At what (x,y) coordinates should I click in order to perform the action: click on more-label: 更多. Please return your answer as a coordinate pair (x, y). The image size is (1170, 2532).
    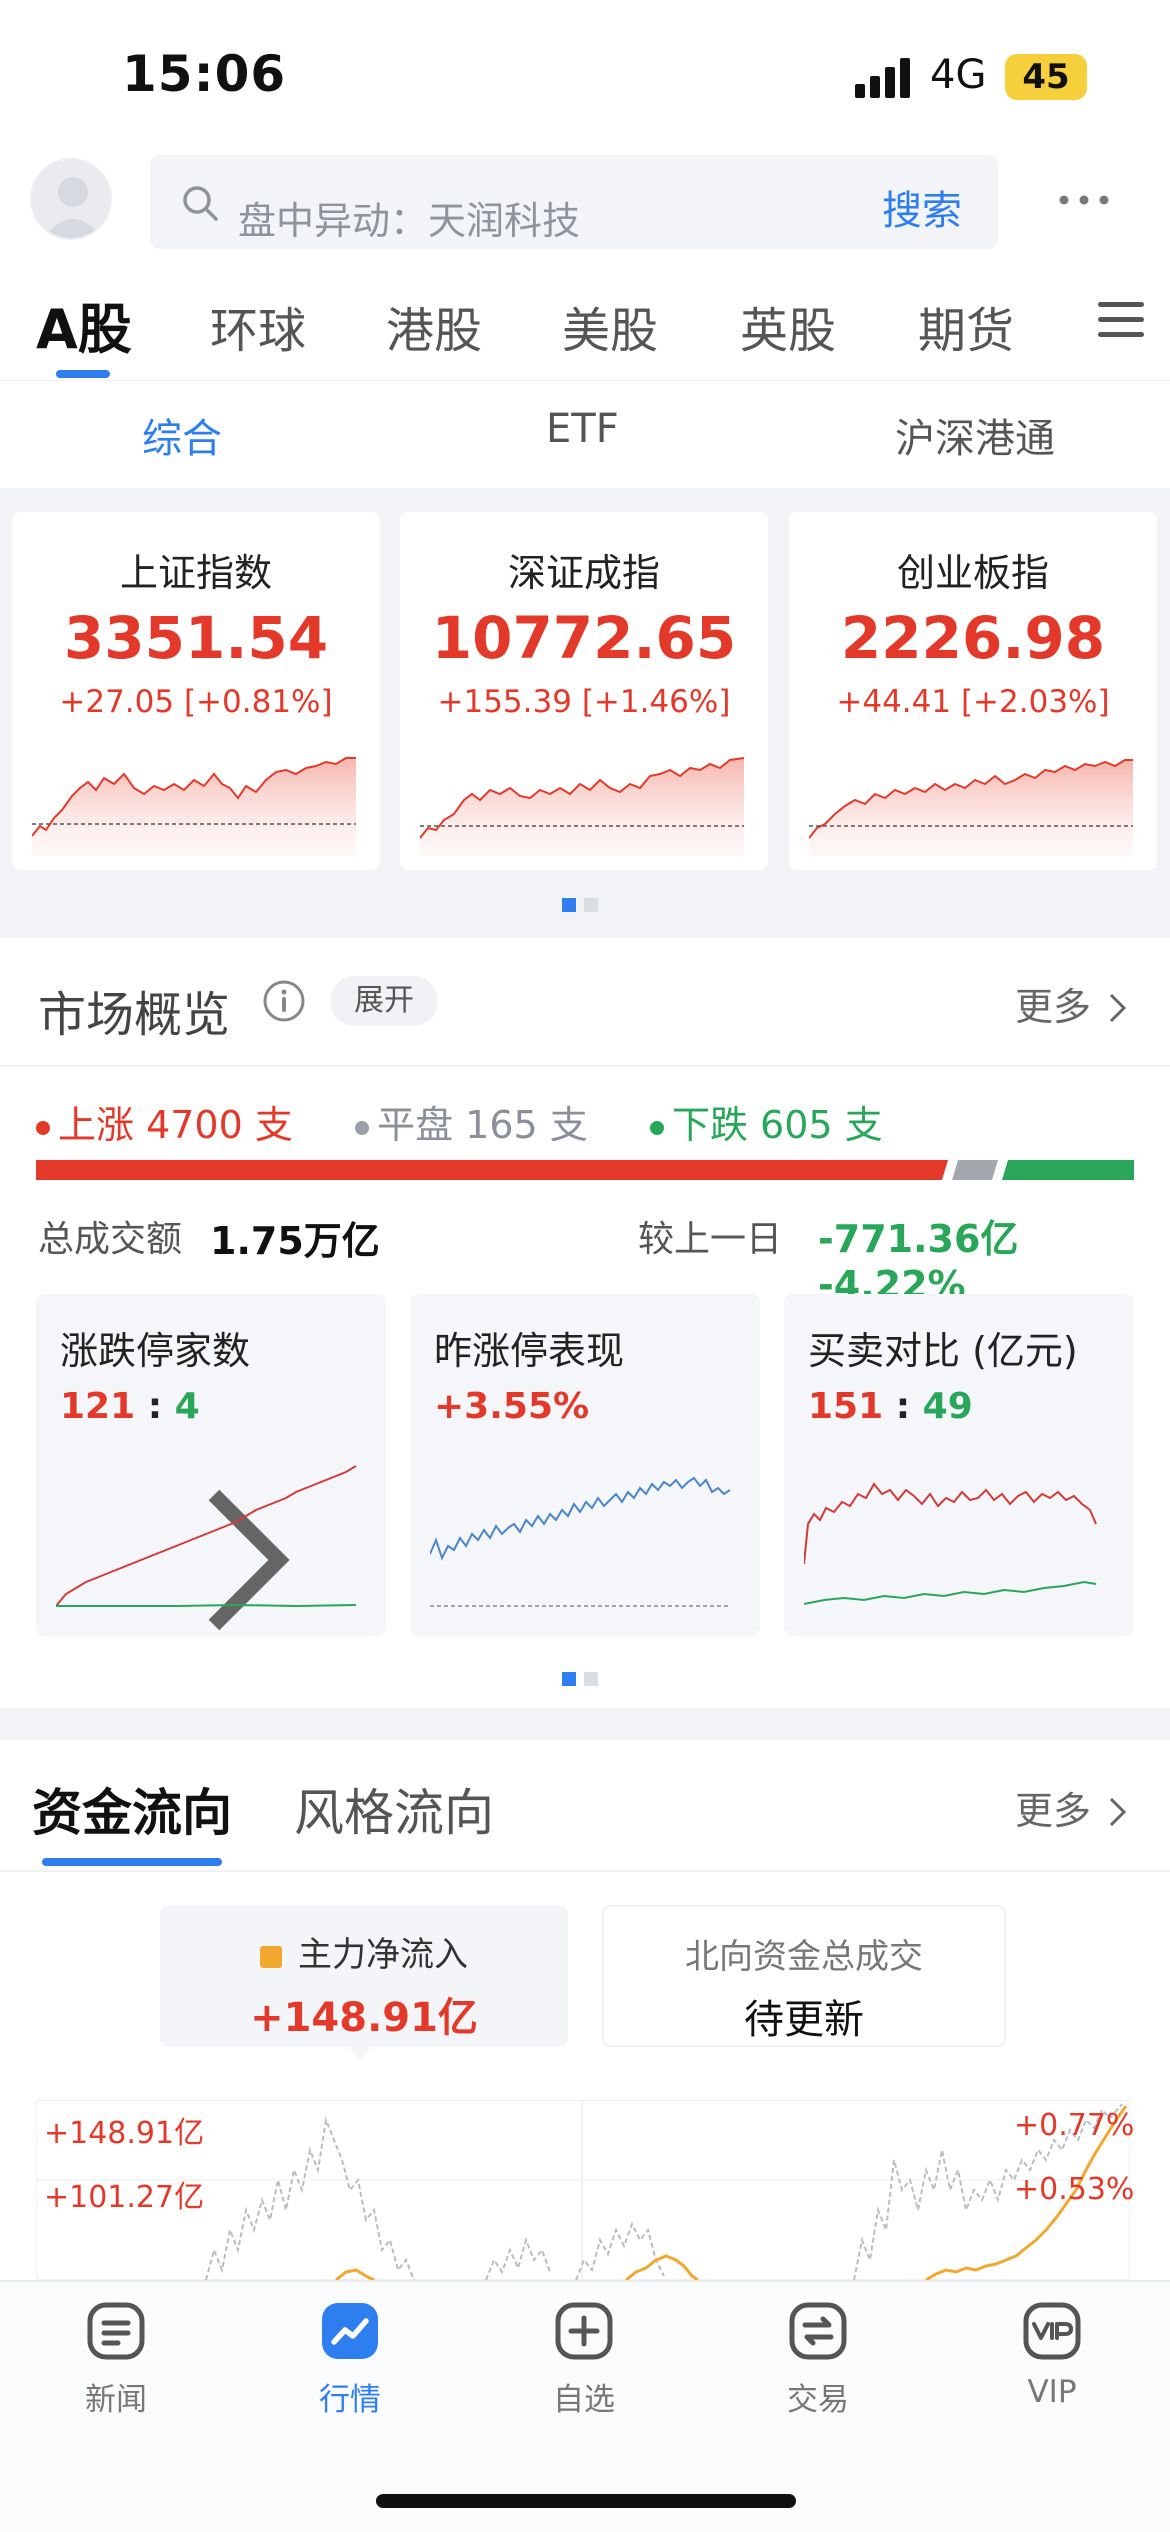
    Looking at the image, I should click on (1053, 1811).